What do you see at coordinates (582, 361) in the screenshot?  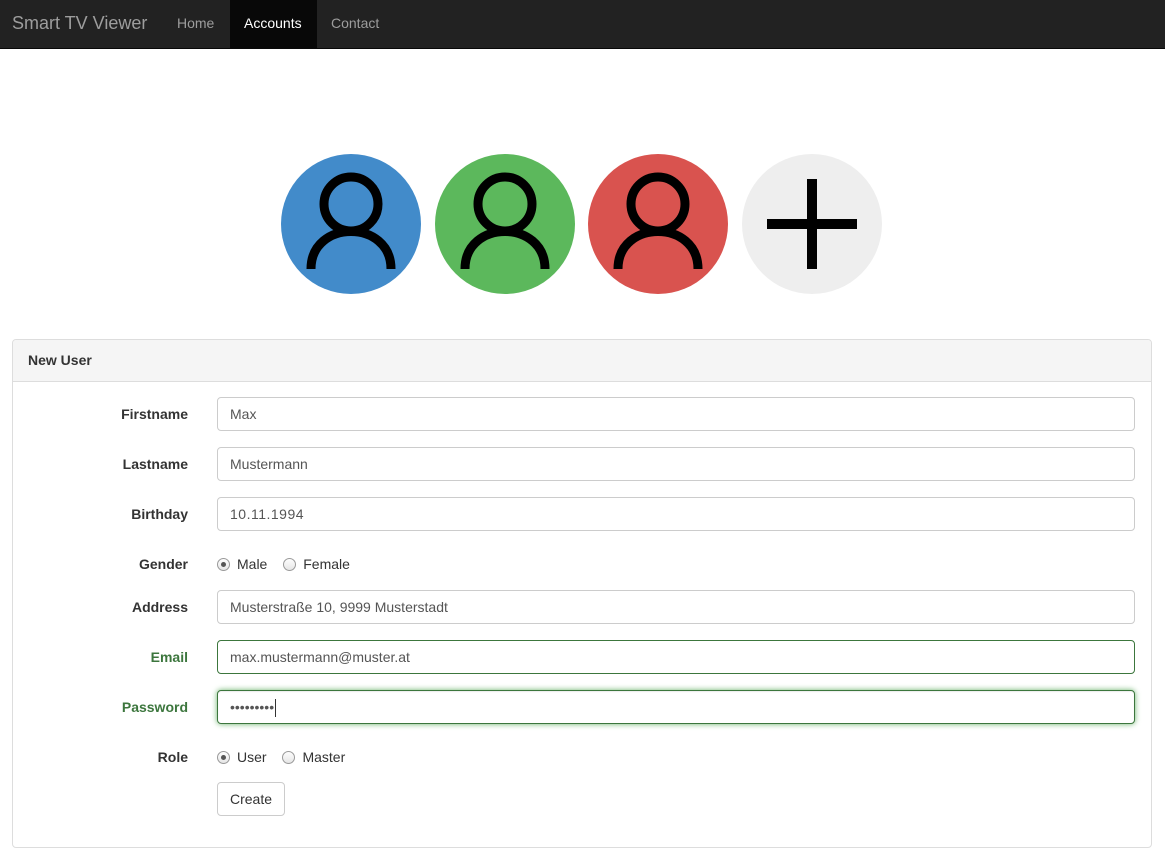 I see `panel-heading: New User` at bounding box center [582, 361].